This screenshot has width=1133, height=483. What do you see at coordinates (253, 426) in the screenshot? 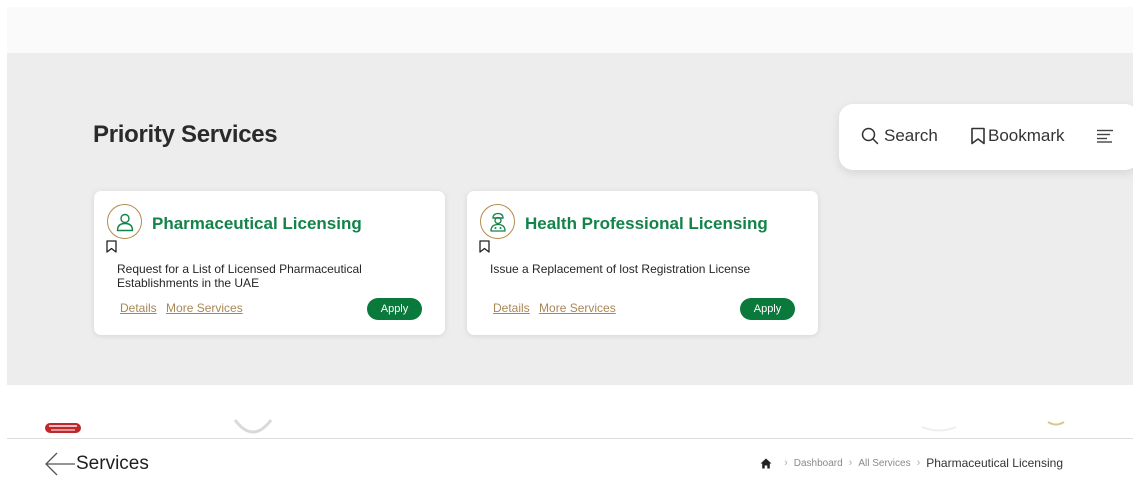
I see `loading-spinner-icon` at bounding box center [253, 426].